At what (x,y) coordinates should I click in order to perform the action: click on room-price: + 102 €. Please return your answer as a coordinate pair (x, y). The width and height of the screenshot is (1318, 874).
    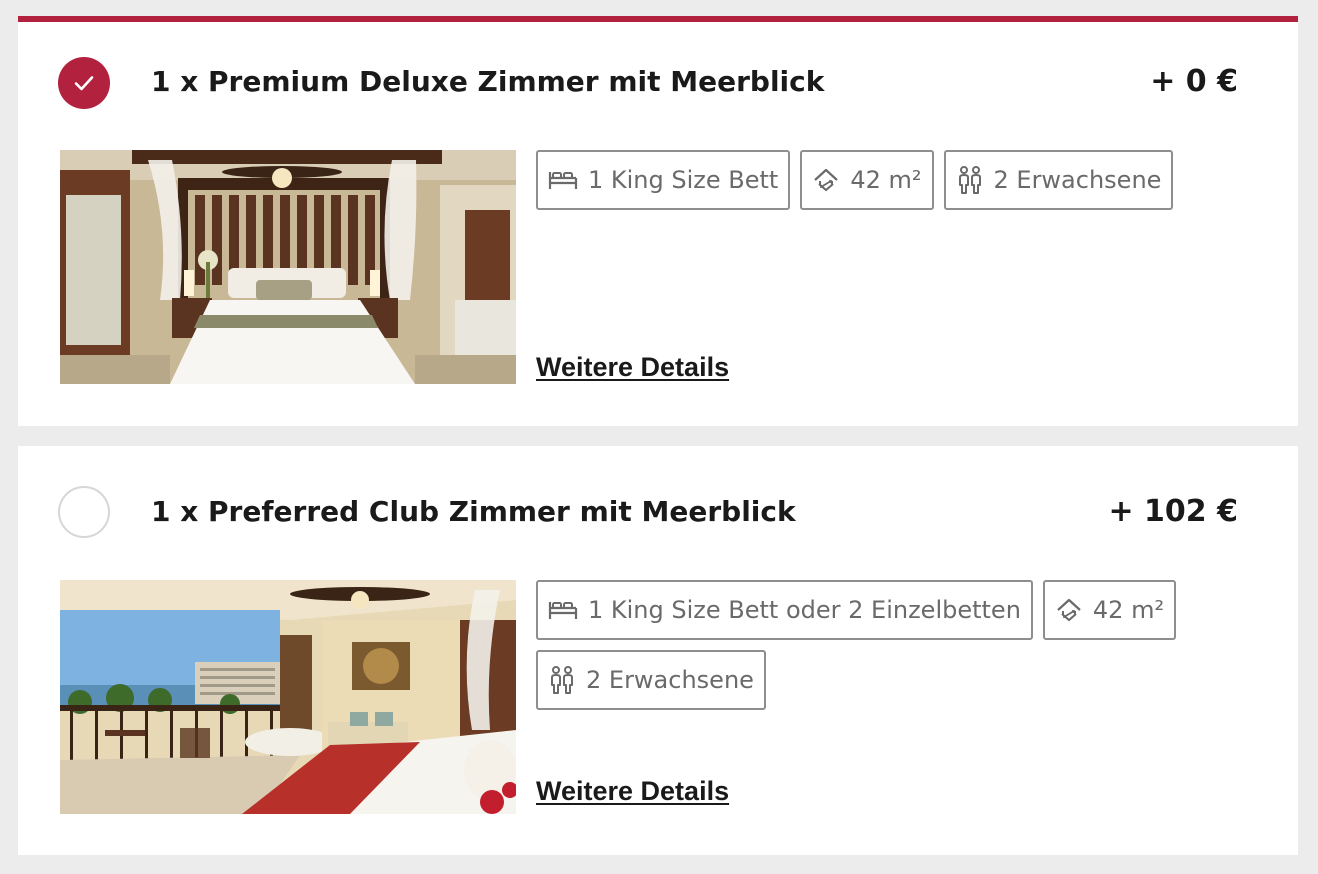
    Looking at the image, I should click on (1173, 511).